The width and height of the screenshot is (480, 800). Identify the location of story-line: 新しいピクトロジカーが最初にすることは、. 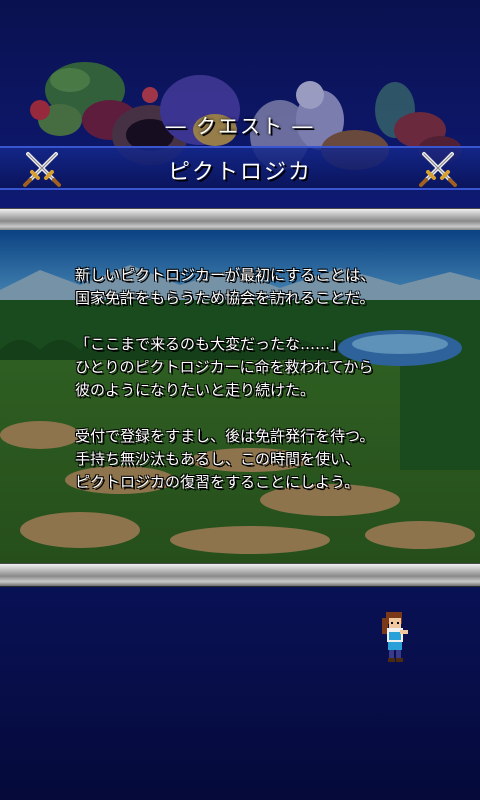
(225, 275).